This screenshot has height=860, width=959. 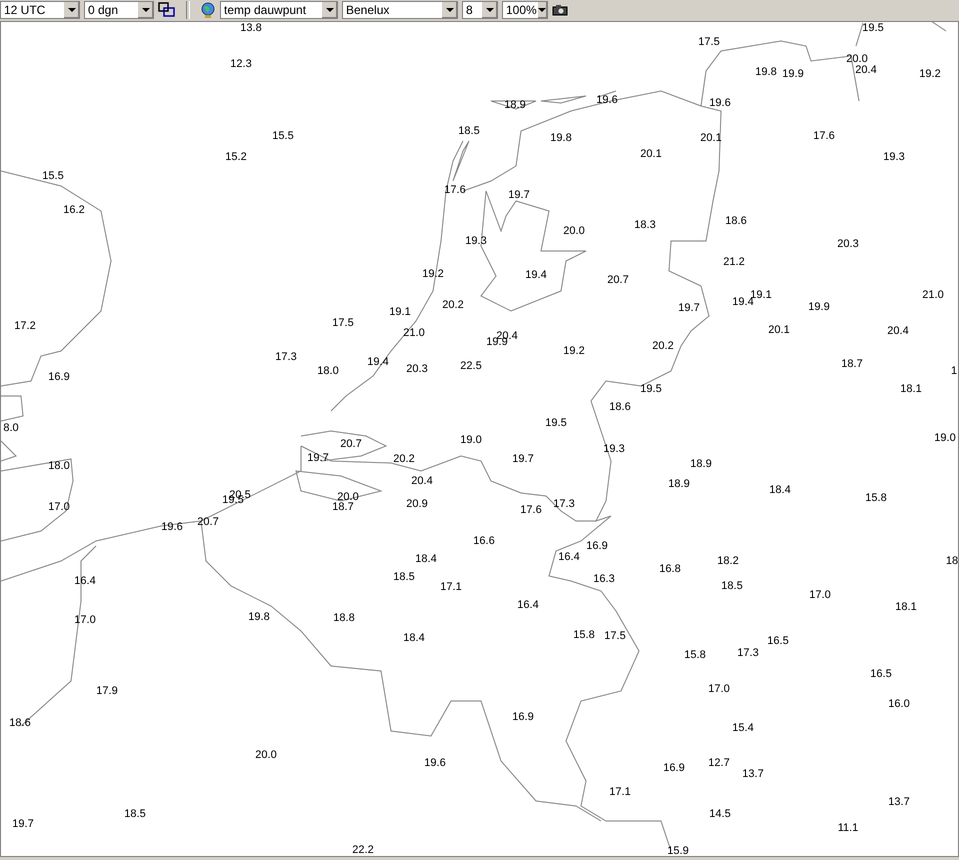 What do you see at coordinates (40, 10) in the screenshot?
I see `dropdown: 12 UTC` at bounding box center [40, 10].